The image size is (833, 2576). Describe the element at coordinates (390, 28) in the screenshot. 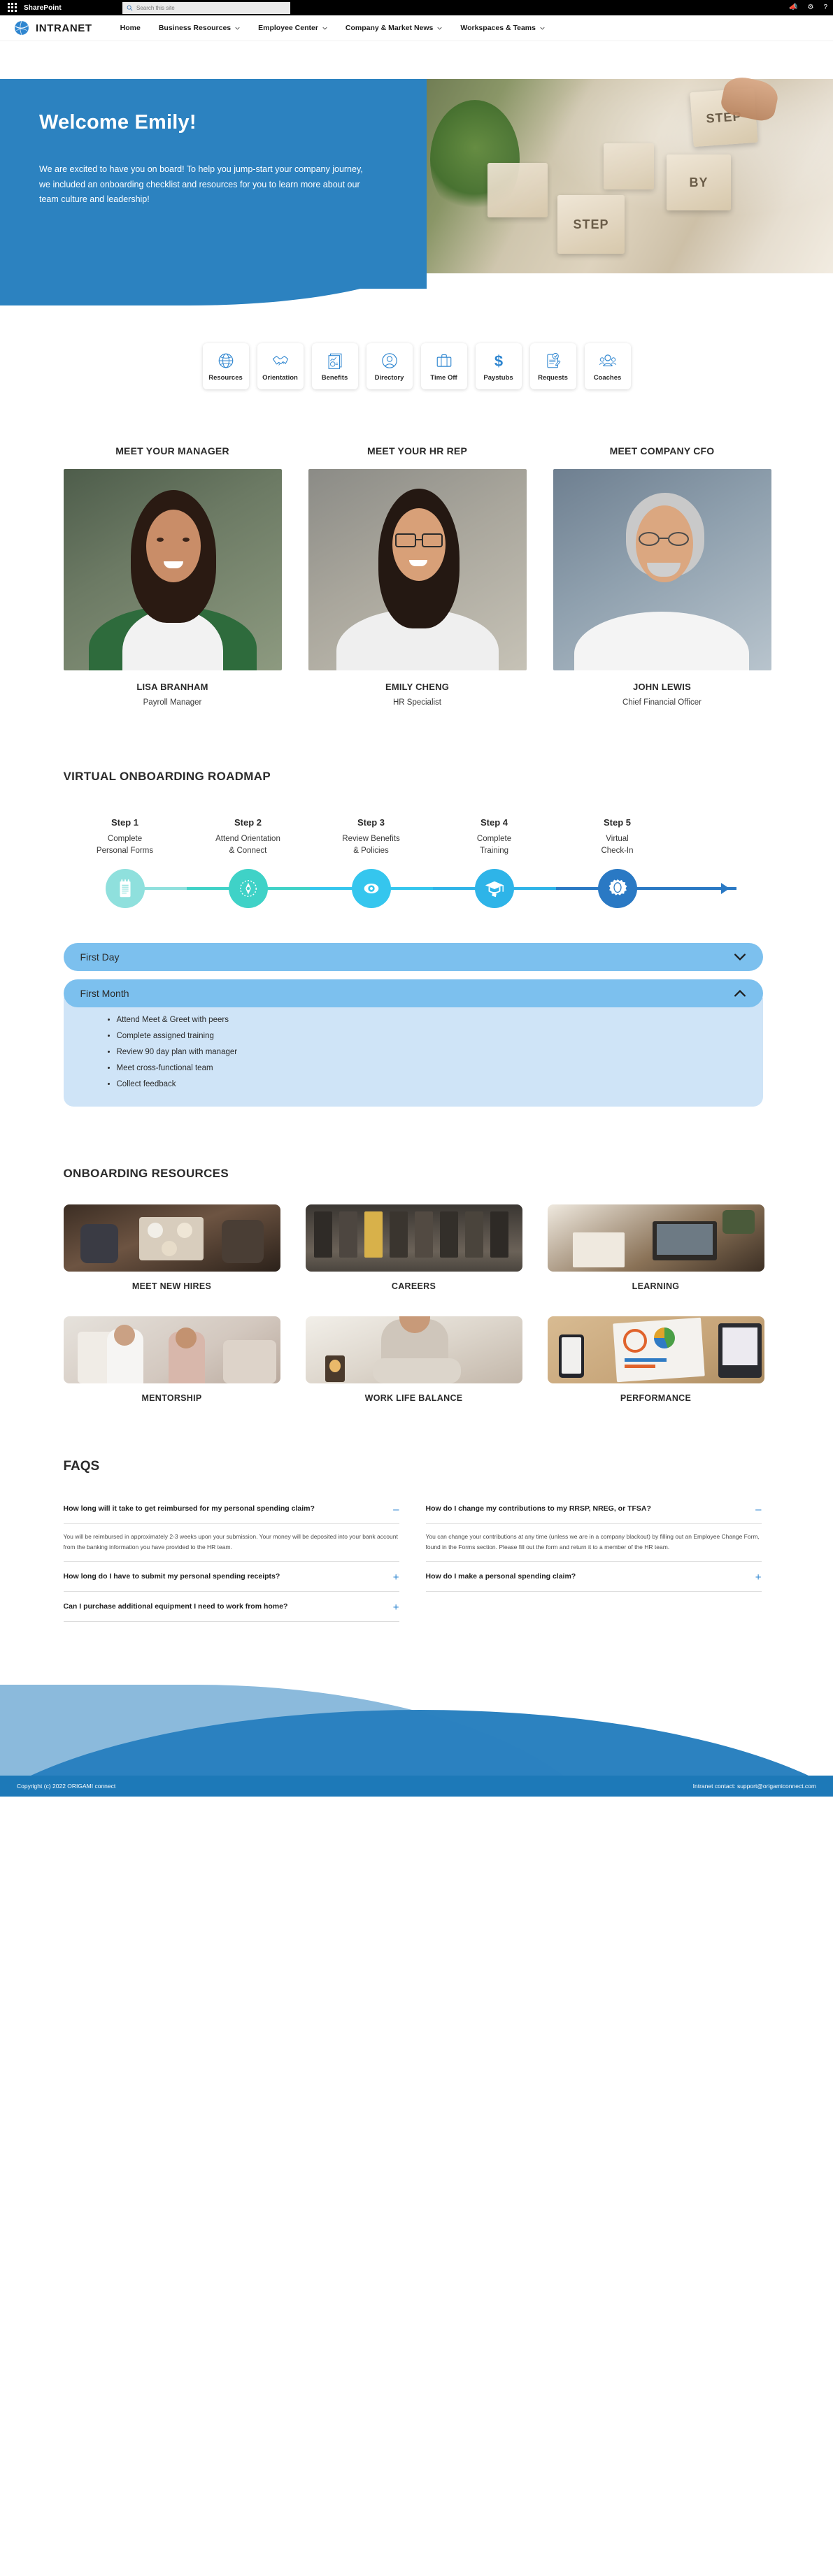

I see `nav-label: Company & Market News` at that location.